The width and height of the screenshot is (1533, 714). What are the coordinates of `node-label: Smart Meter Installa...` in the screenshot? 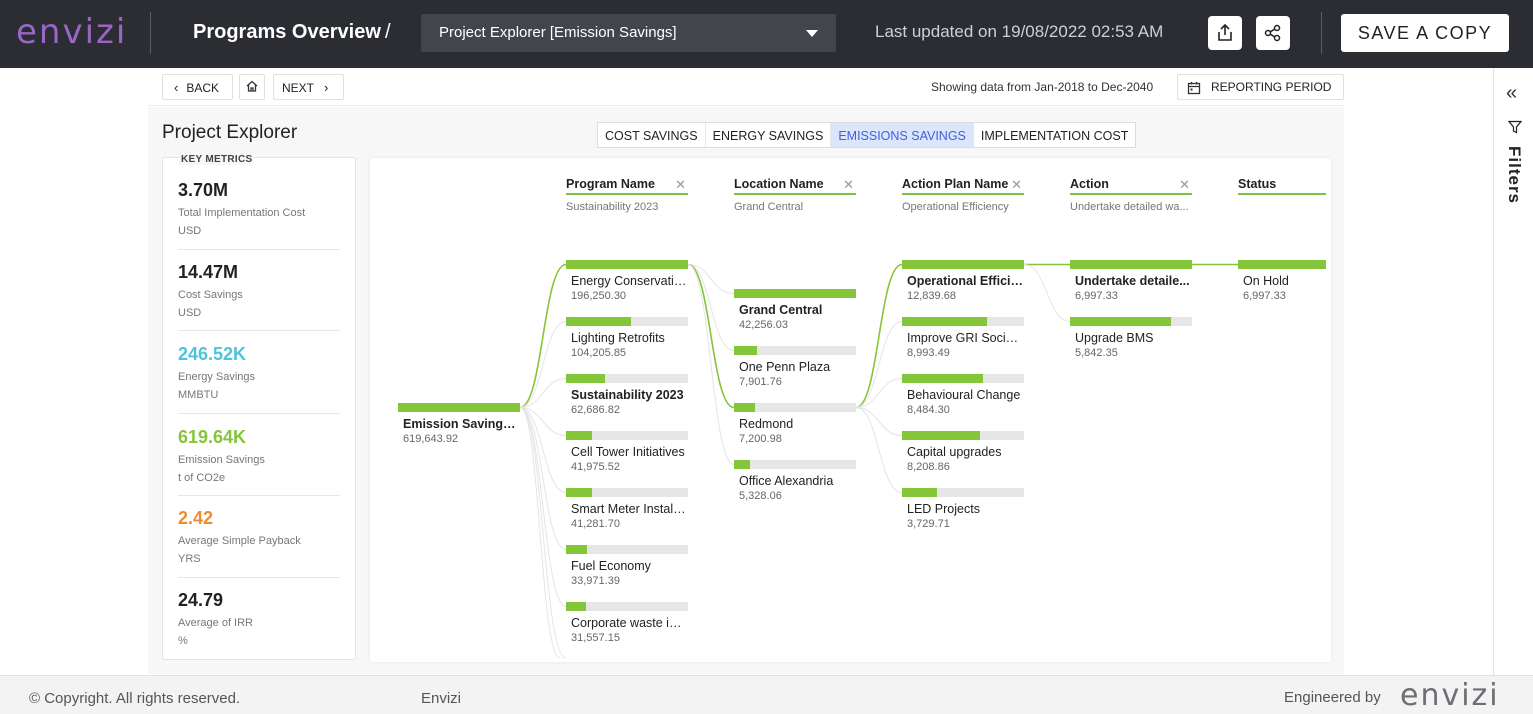 It's located at (629, 509).